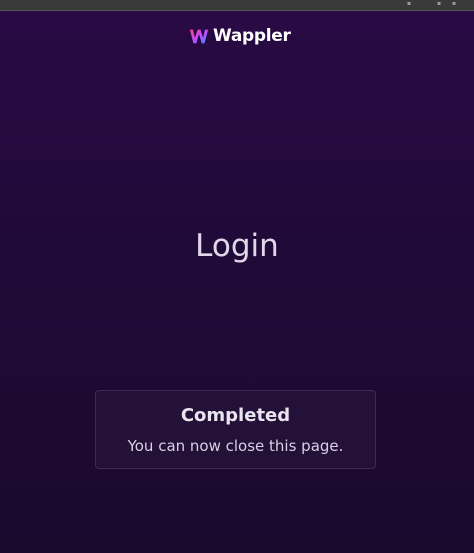 The height and width of the screenshot is (553, 474). I want to click on window-minimize-icon: ▪, so click(409, 4).